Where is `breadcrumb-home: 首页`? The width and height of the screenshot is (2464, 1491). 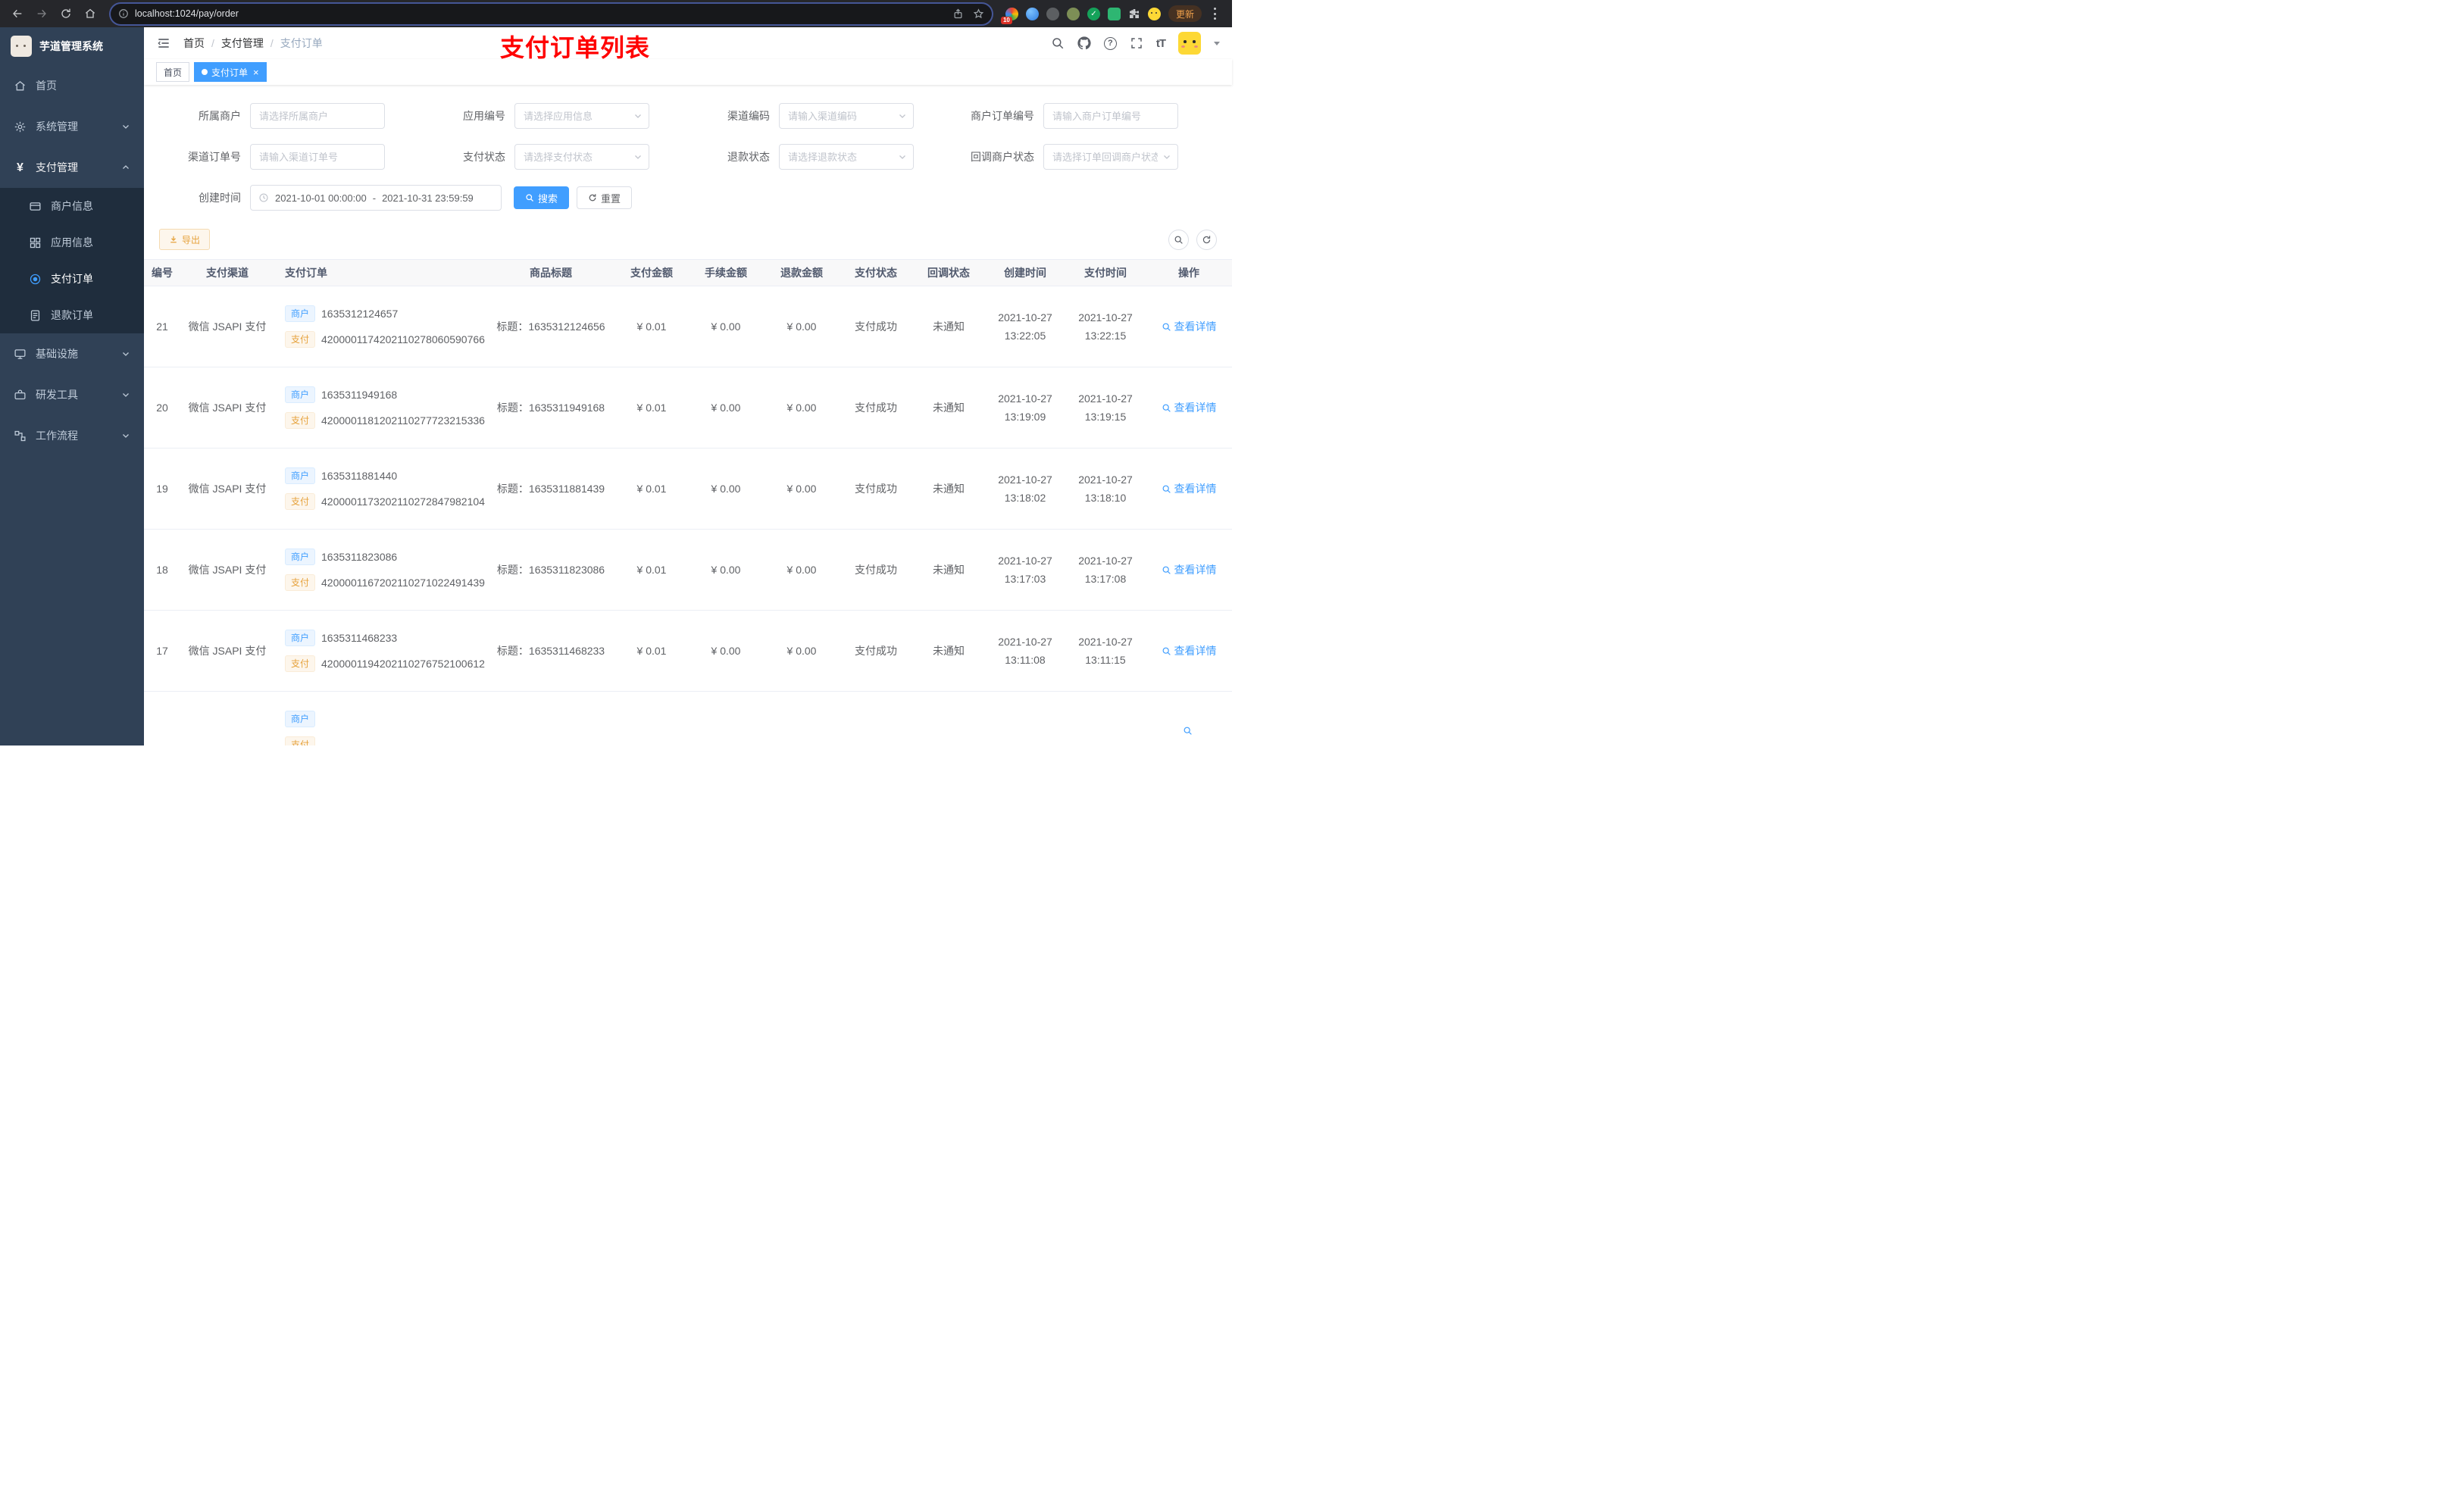
breadcrumb-home: 首页 is located at coordinates (194, 43).